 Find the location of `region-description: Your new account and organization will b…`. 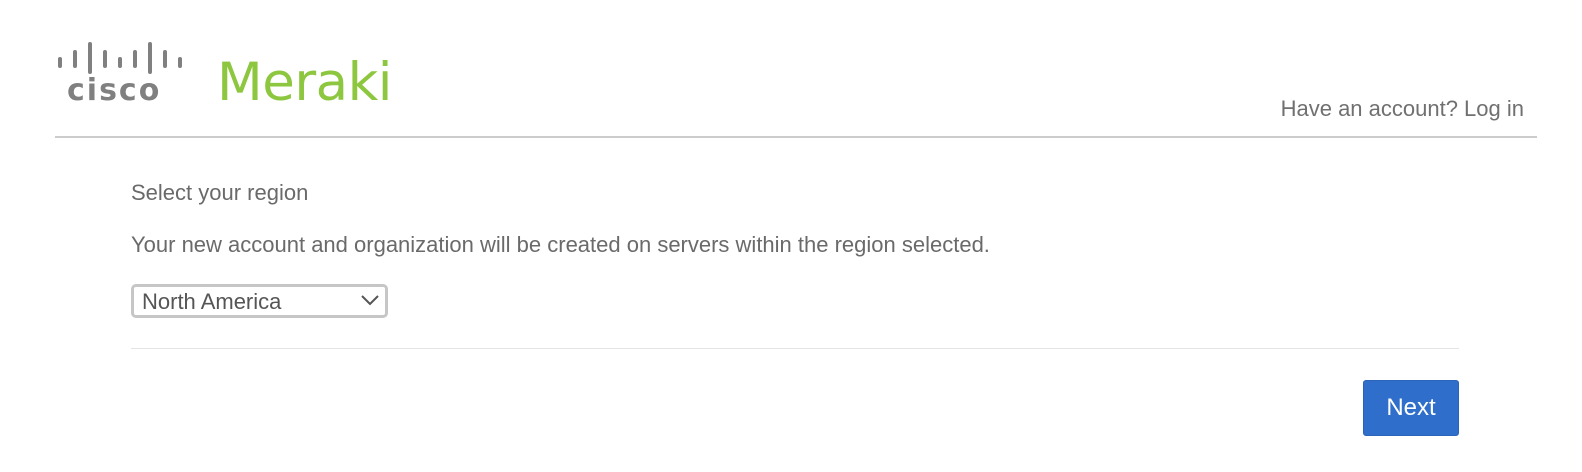

region-description: Your new account and organization will b… is located at coordinates (560, 244).